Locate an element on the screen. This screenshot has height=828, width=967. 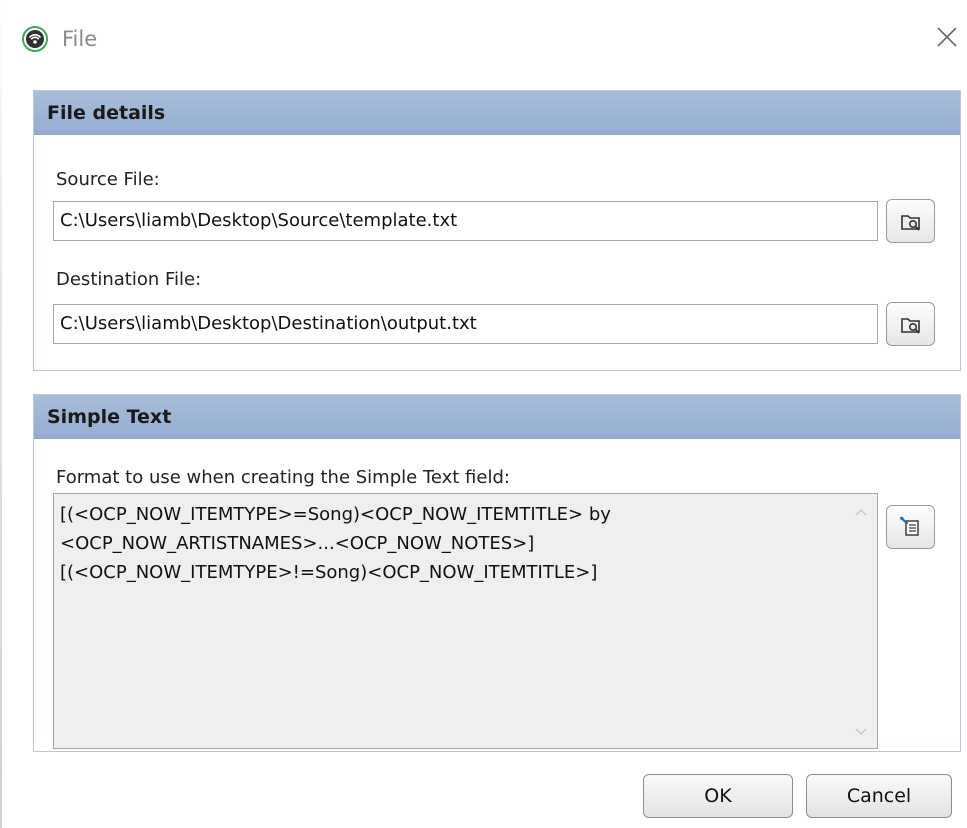
destination-file-label: Destination File: is located at coordinates (129, 279).